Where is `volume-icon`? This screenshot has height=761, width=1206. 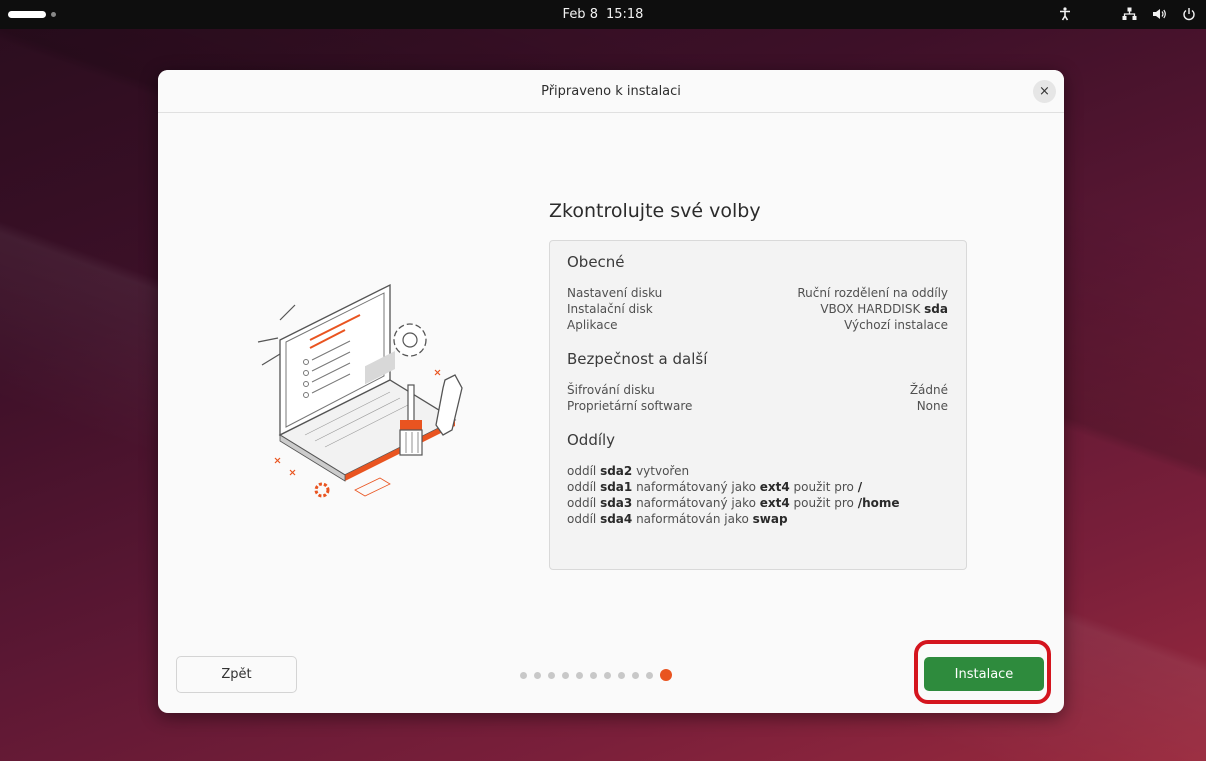 volume-icon is located at coordinates (1159, 14).